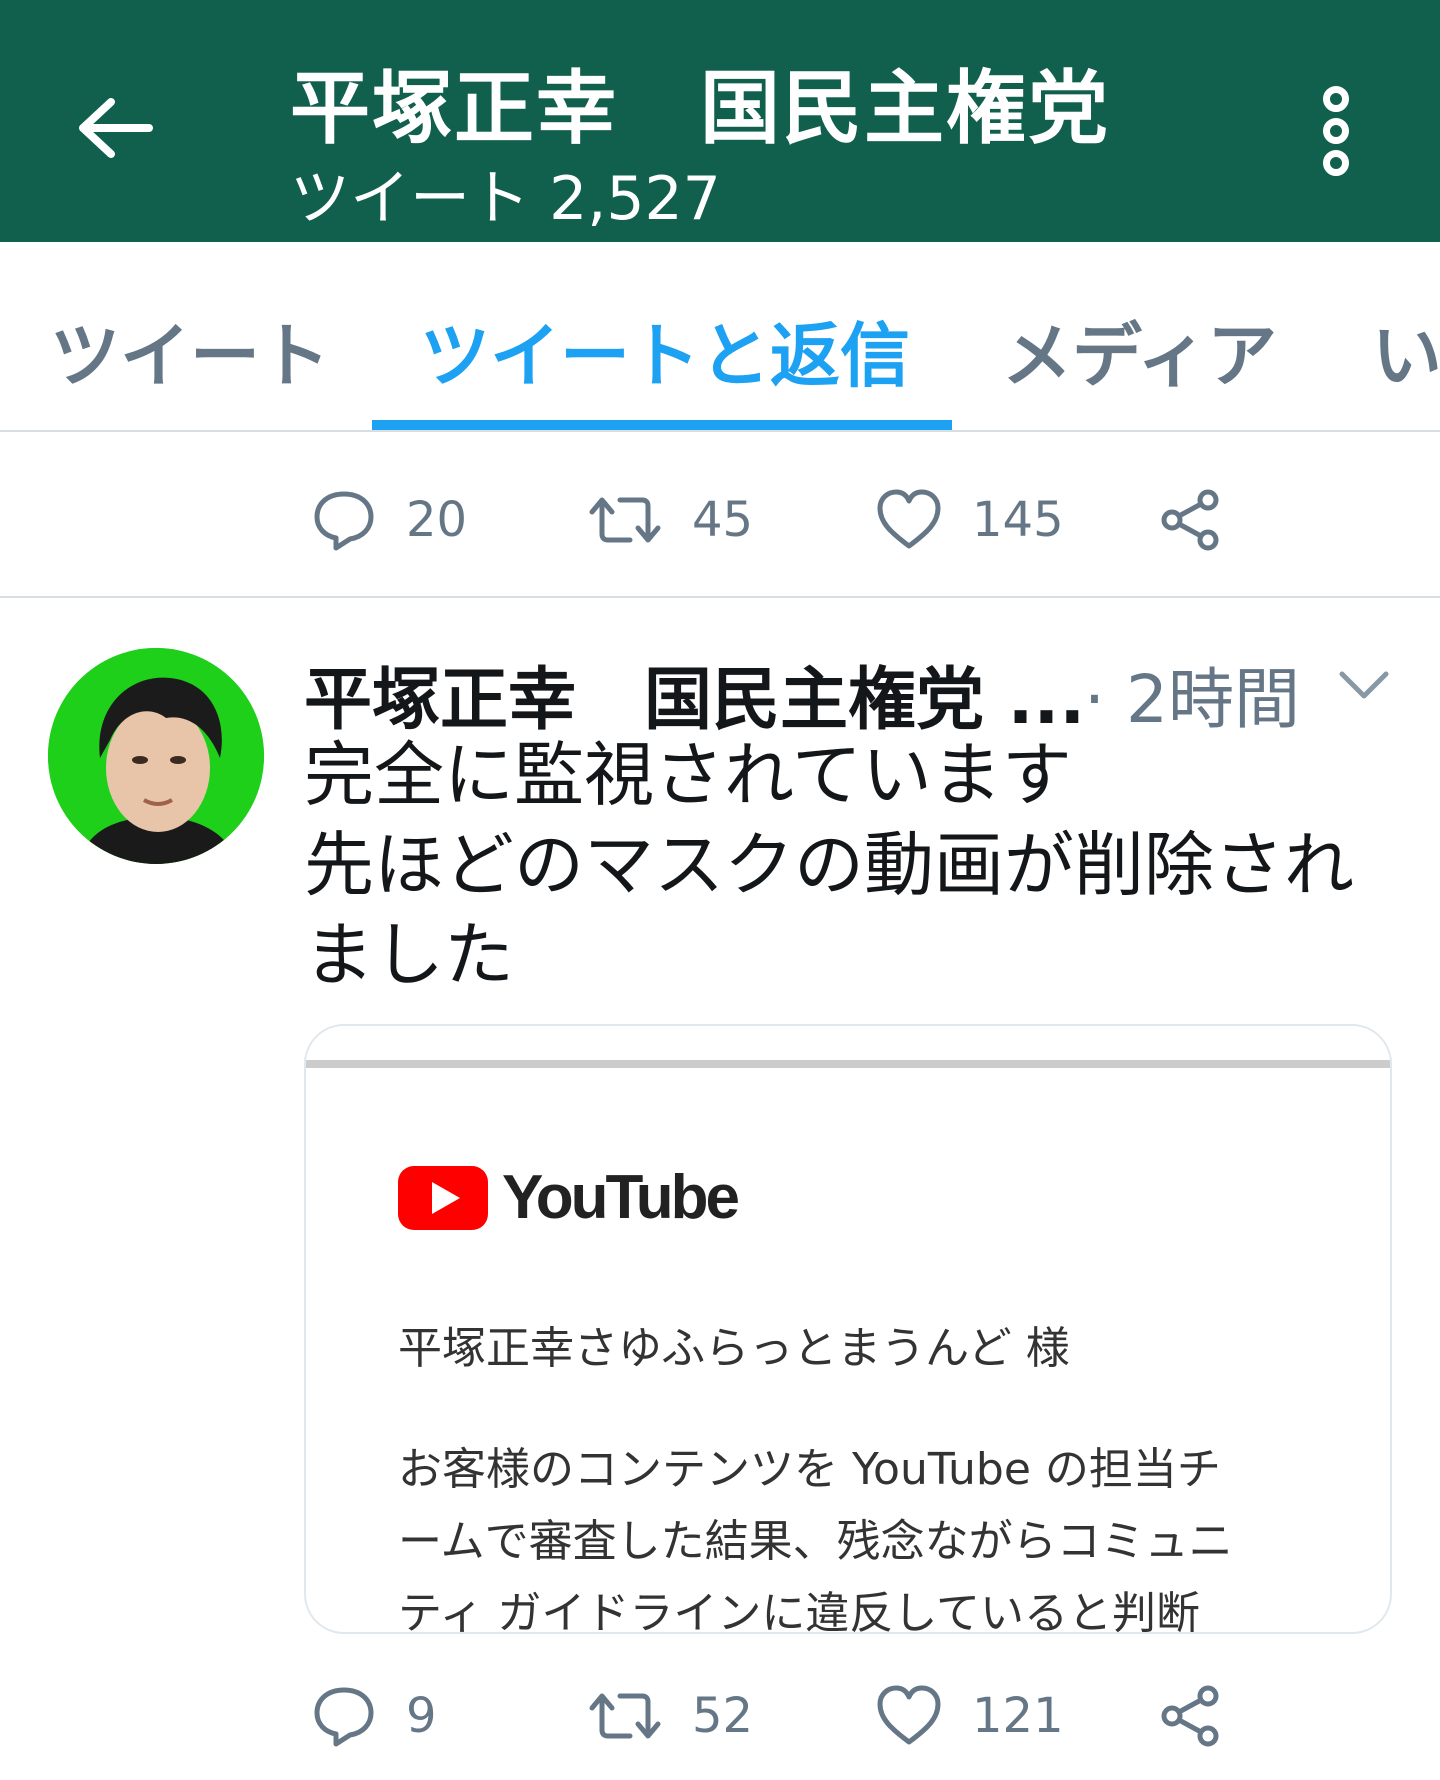  What do you see at coordinates (723, 520) in the screenshot?
I see `retweet-count: 45` at bounding box center [723, 520].